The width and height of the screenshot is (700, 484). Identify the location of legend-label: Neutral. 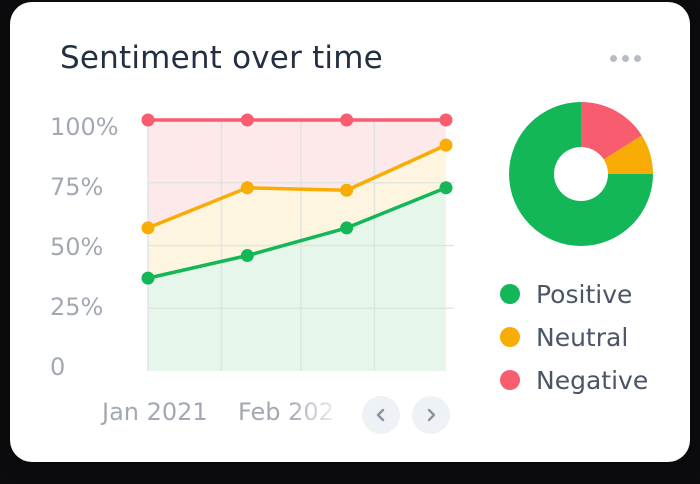
(582, 337).